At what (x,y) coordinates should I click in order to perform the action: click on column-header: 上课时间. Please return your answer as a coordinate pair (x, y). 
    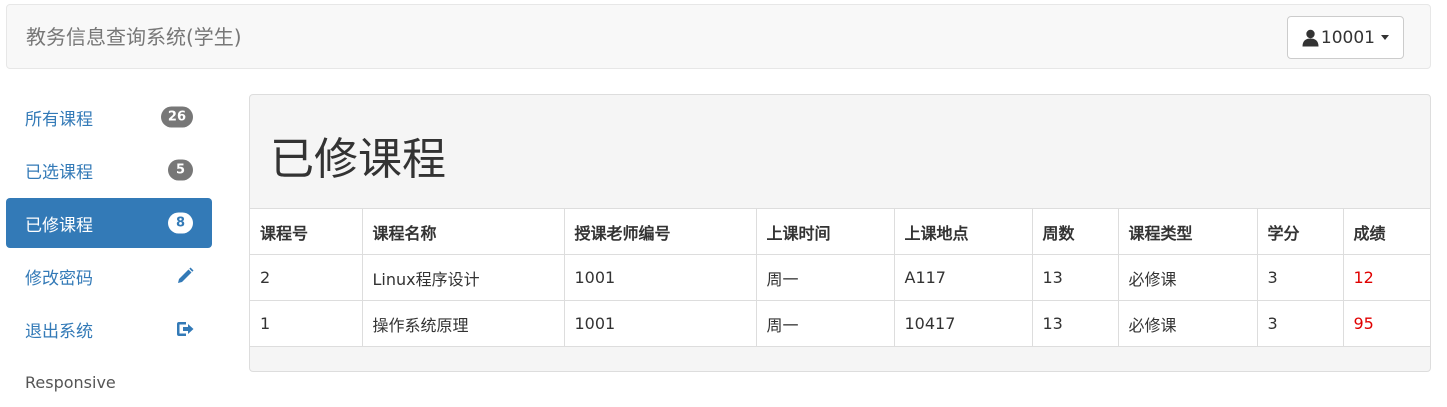
    Looking at the image, I should click on (825, 231).